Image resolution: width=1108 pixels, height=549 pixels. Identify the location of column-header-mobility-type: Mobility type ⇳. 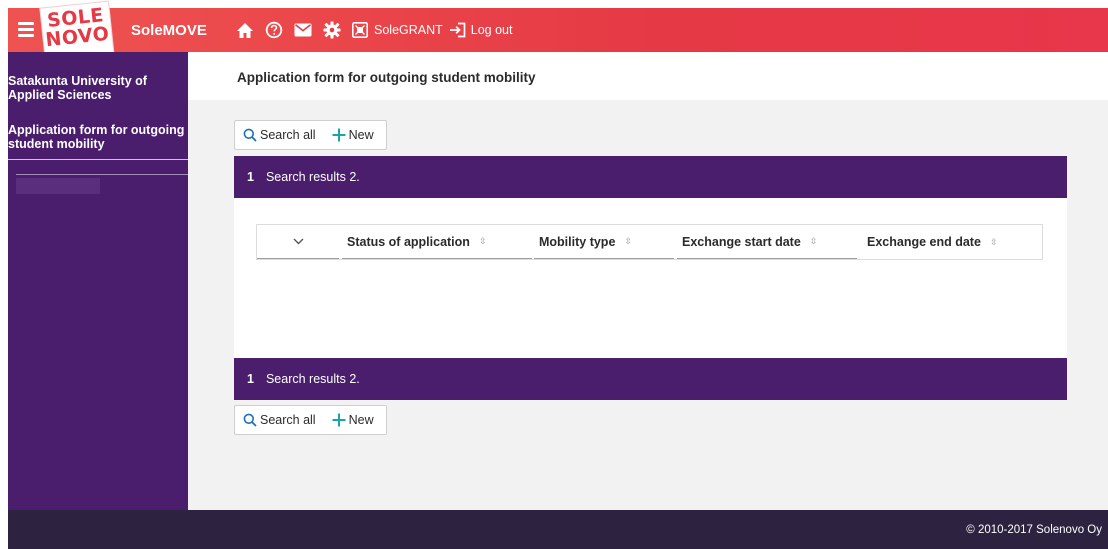
(604, 242).